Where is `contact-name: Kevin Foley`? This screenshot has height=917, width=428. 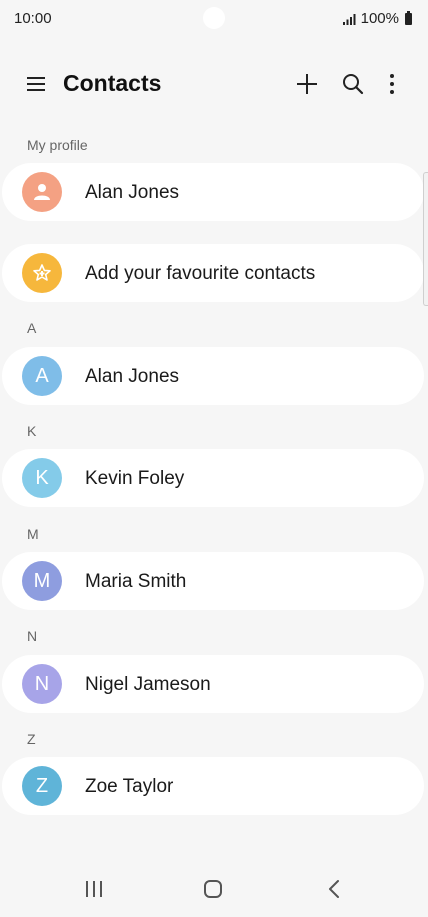 contact-name: Kevin Foley is located at coordinates (135, 478).